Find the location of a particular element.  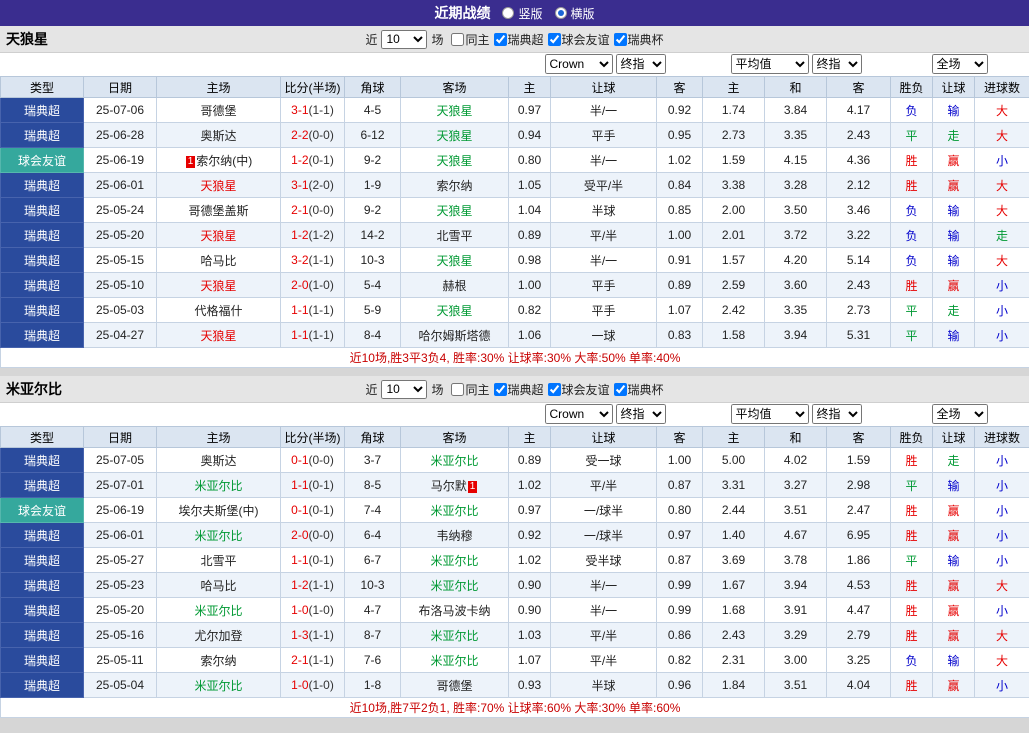

home-team-name: 尤尔加登 is located at coordinates (218, 636).